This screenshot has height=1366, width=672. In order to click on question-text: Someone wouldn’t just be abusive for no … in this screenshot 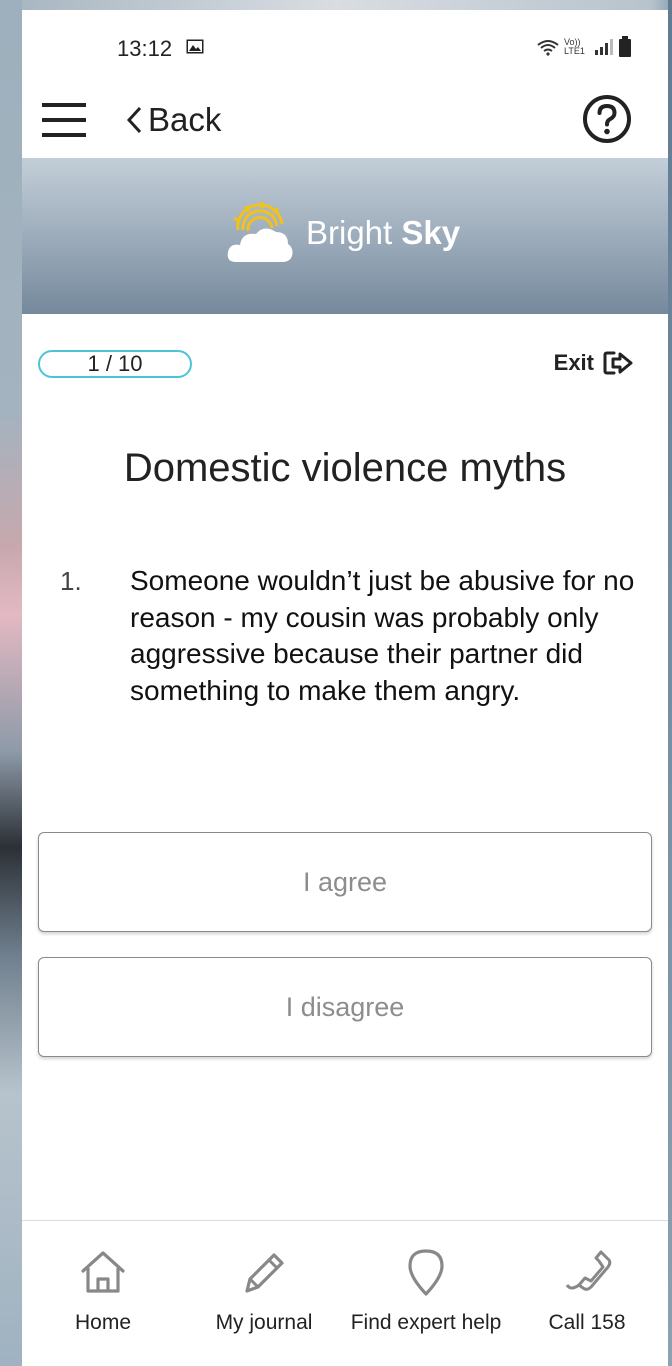, I will do `click(382, 635)`.